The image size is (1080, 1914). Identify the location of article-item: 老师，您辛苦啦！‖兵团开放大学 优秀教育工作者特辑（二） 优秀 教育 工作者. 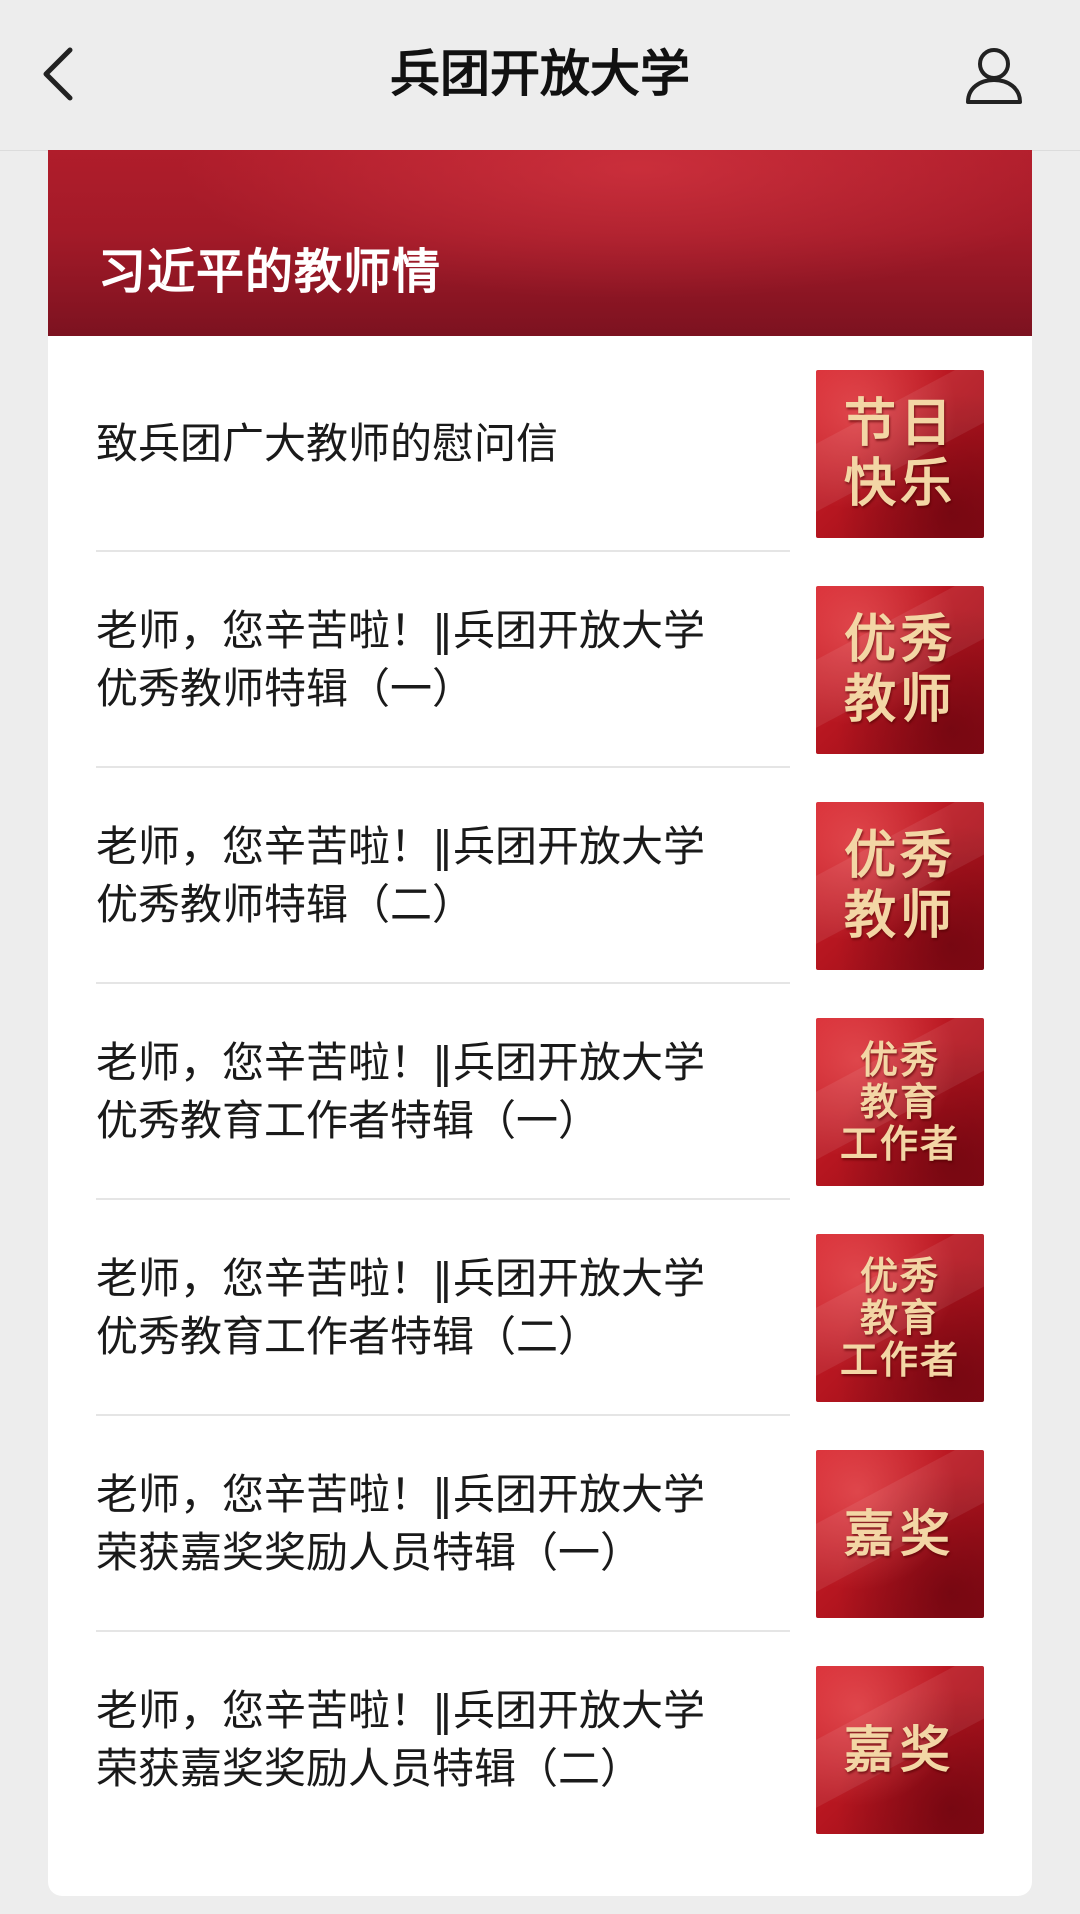
(540, 1308).